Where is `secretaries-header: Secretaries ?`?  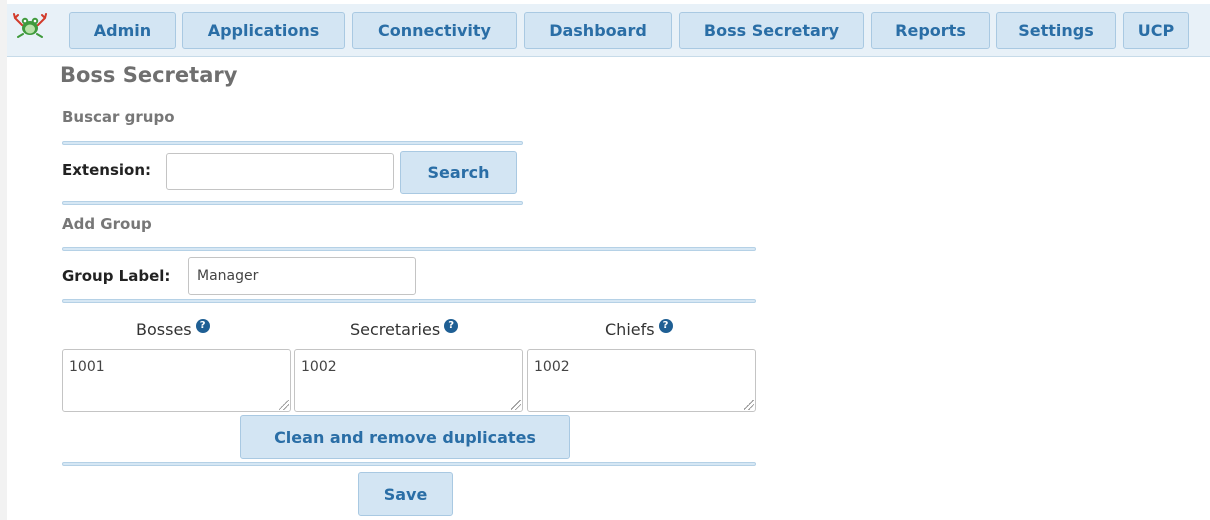
secretaries-header: Secretaries ? is located at coordinates (404, 328).